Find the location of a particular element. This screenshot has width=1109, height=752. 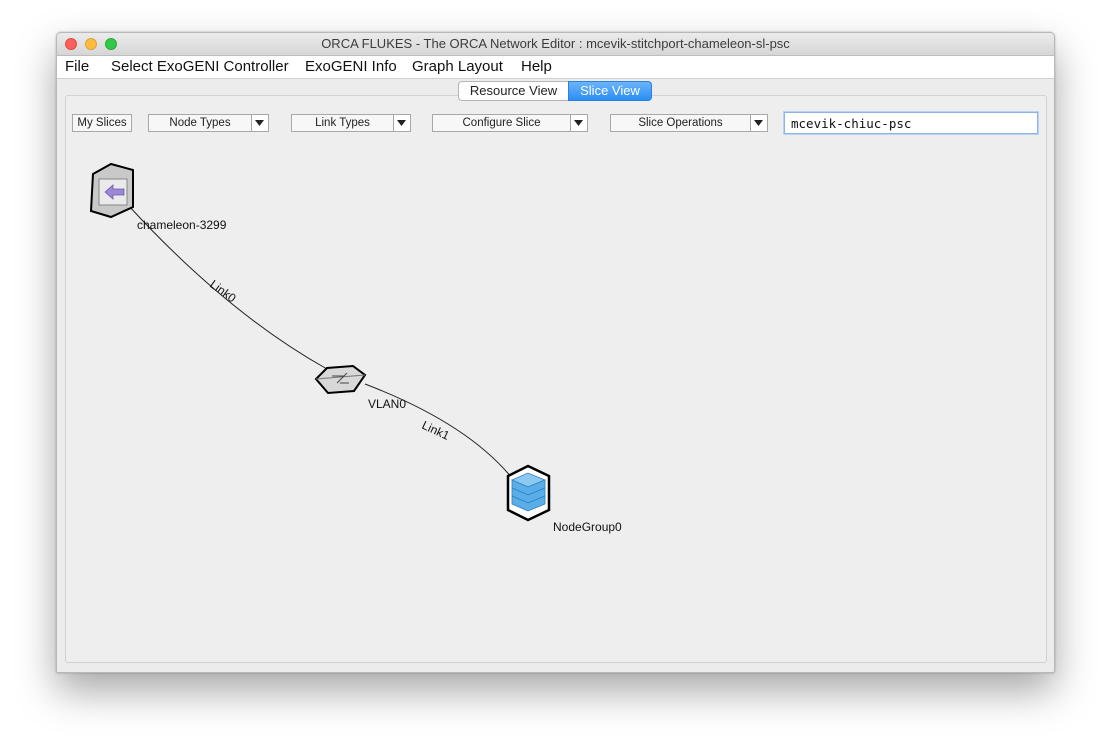

node-vlan0: VLAN0 is located at coordinates (360, 387).